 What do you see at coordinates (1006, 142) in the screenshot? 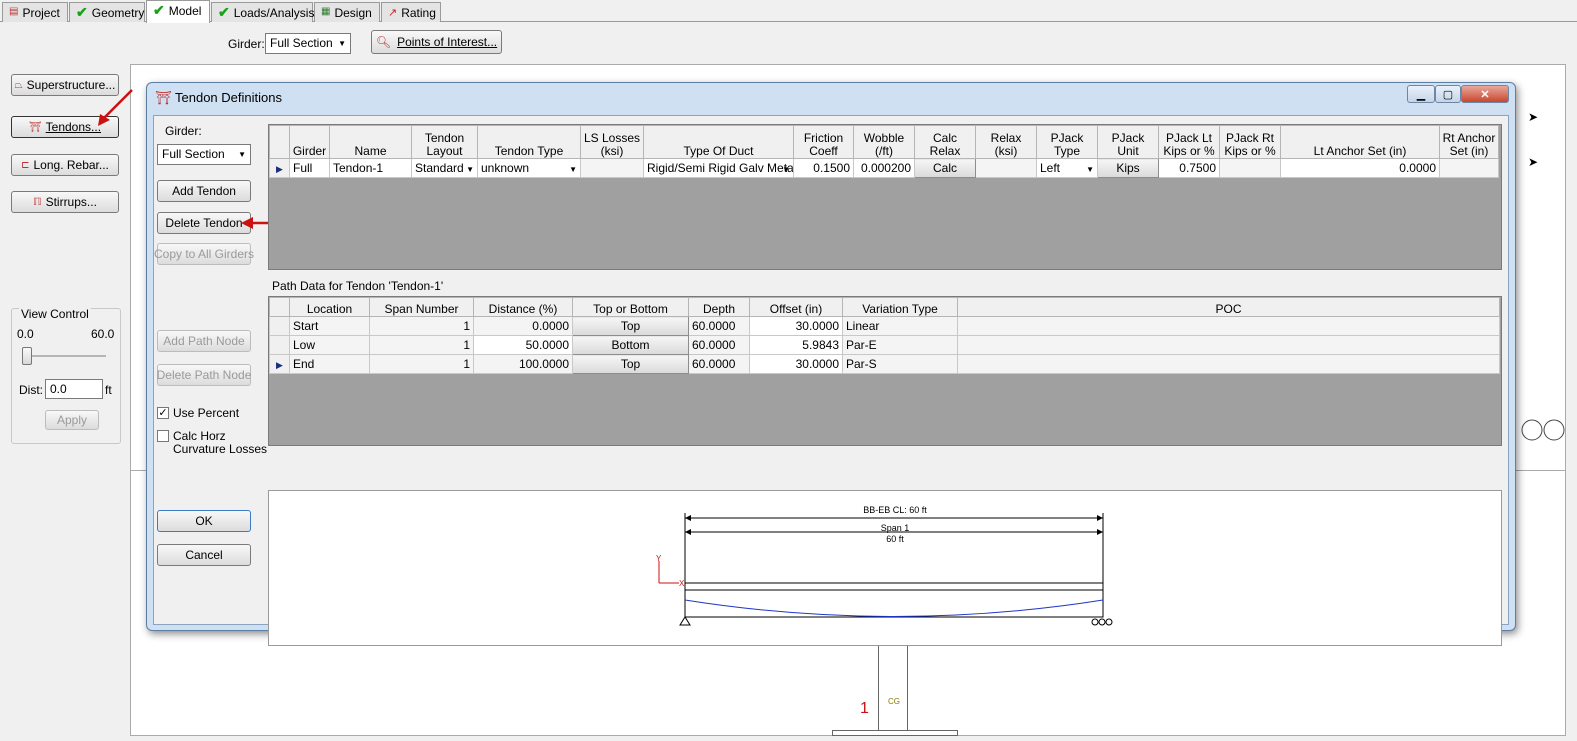
I see `col-relax: Relax (ksi)` at bounding box center [1006, 142].